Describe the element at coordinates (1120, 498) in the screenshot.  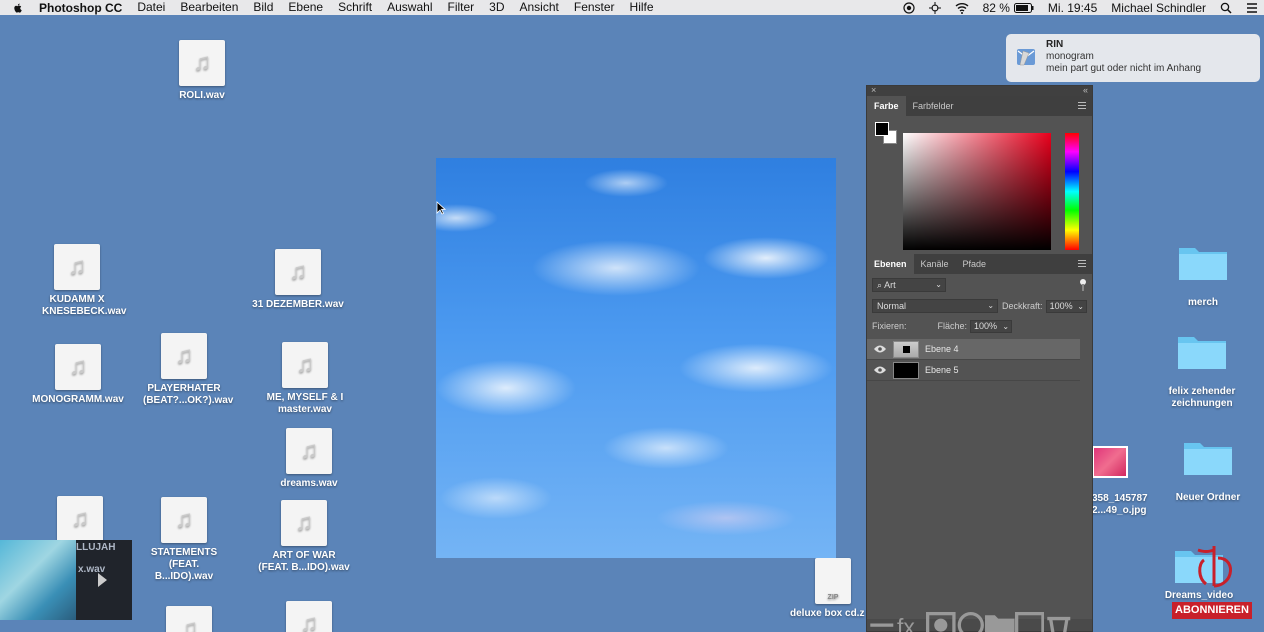
I see `file-label-line1: 358_145787` at that location.